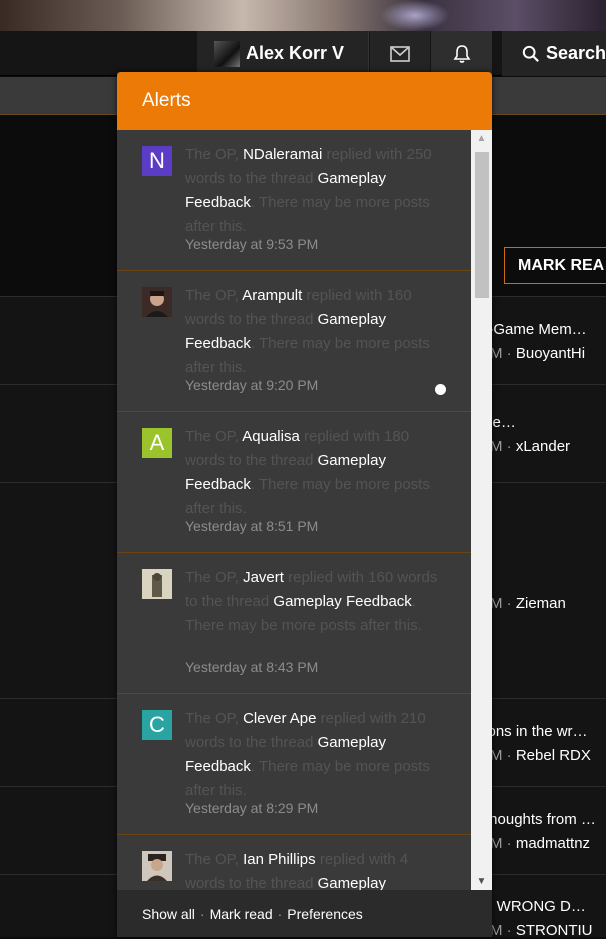  I want to click on user-avatar, so click(227, 53).